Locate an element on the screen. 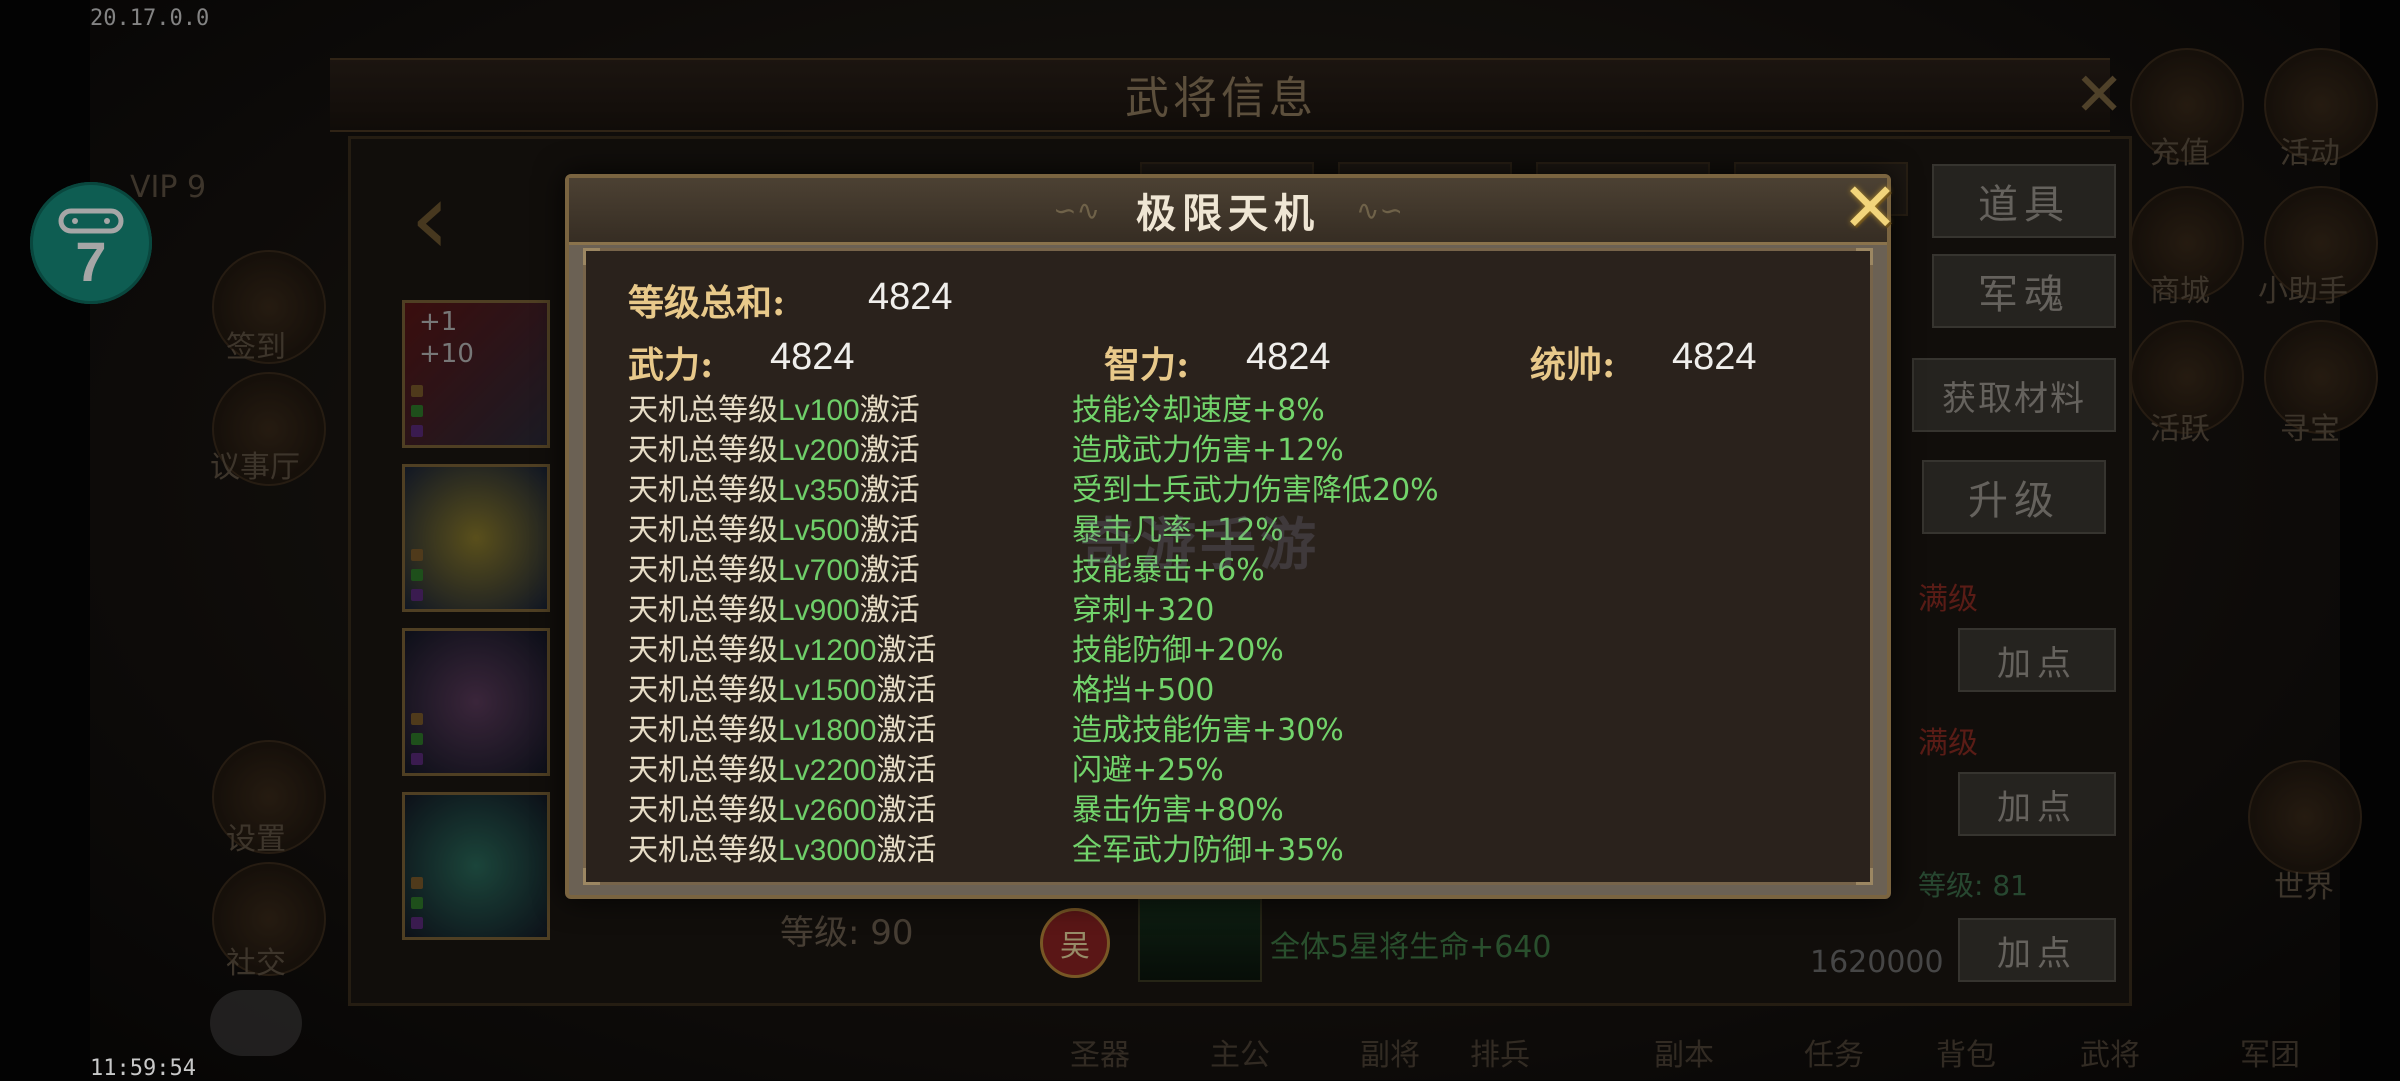 This screenshot has width=2400, height=1081. activation-condition: 天机总等级Lv350激活 is located at coordinates (774, 491).